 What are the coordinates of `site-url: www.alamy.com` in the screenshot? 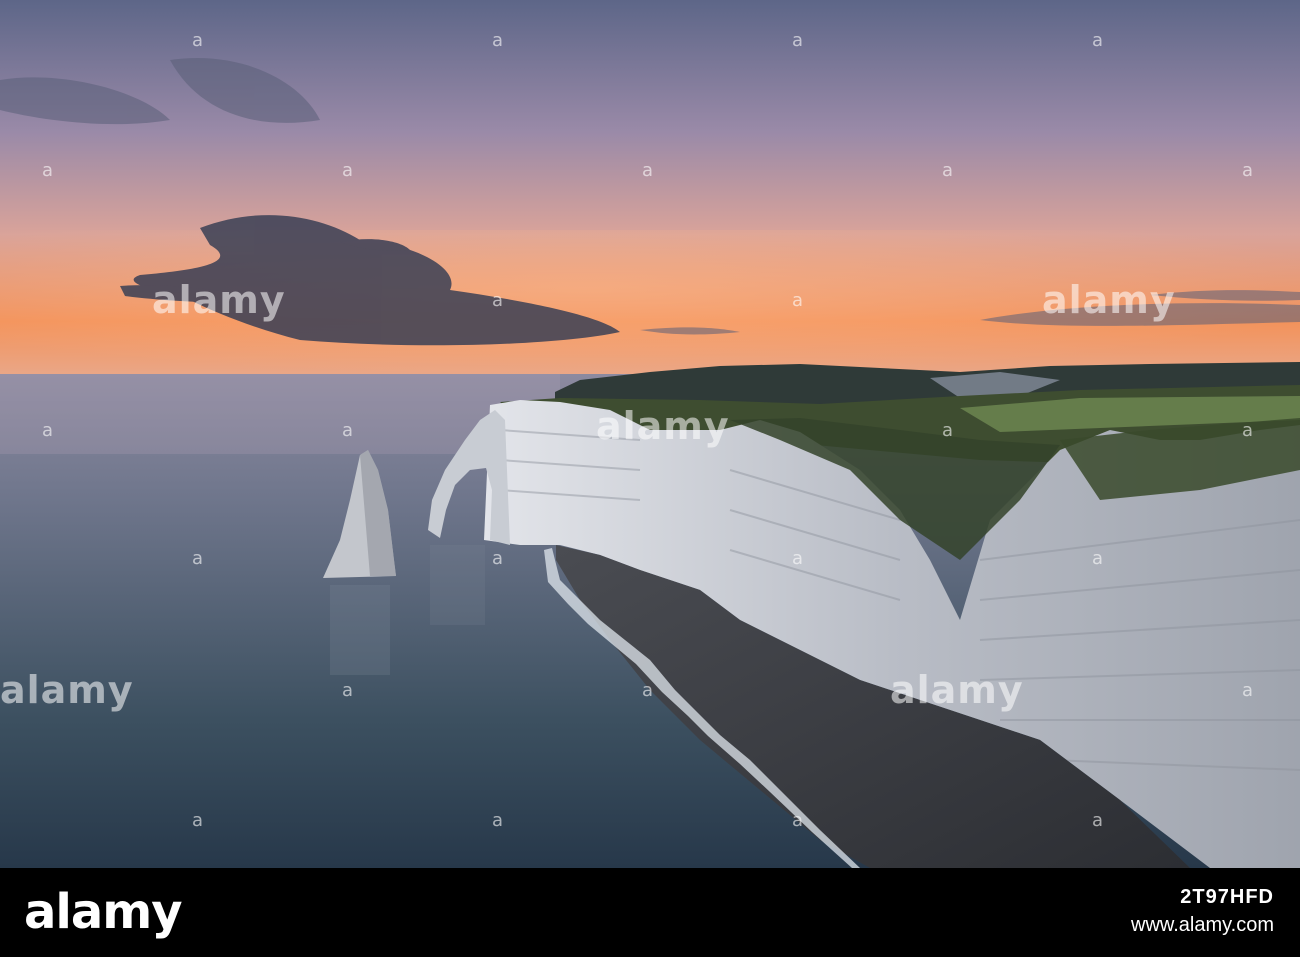 It's located at (1202, 925).